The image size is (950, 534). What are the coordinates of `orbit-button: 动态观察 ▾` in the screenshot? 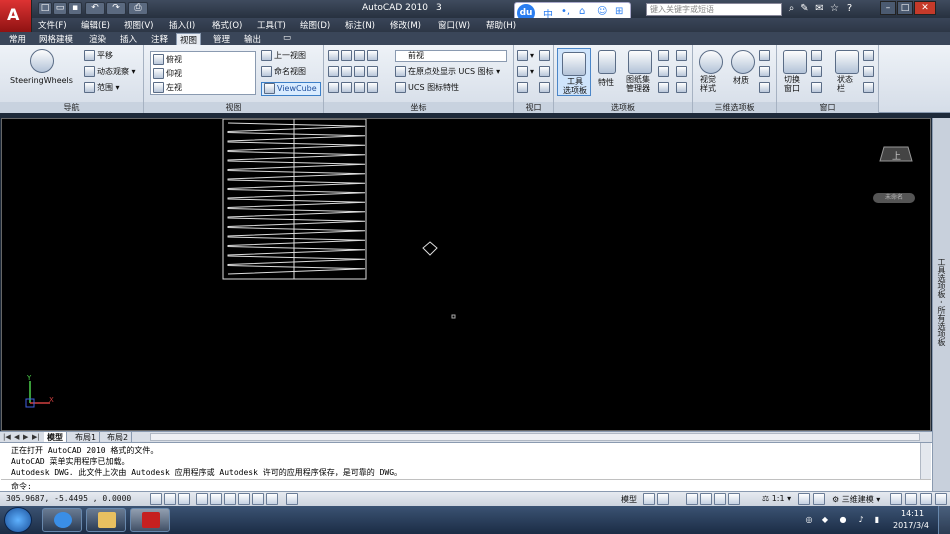 It's located at (110, 71).